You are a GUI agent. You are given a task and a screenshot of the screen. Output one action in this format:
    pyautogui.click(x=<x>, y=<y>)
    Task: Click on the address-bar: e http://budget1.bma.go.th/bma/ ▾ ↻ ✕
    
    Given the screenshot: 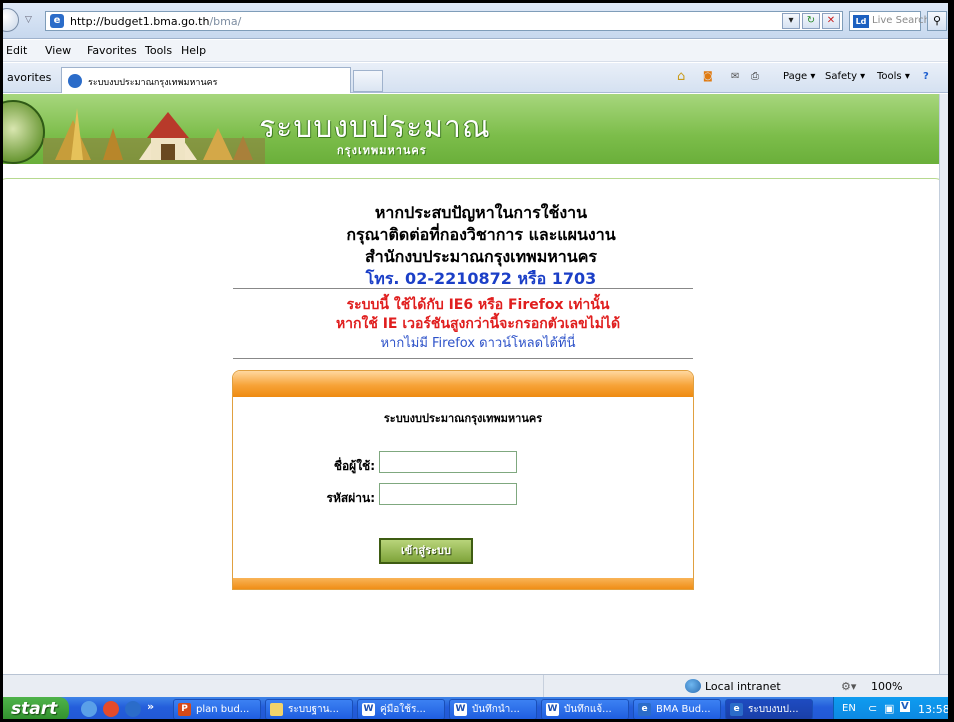 What is the action you would take?
    pyautogui.click(x=444, y=21)
    